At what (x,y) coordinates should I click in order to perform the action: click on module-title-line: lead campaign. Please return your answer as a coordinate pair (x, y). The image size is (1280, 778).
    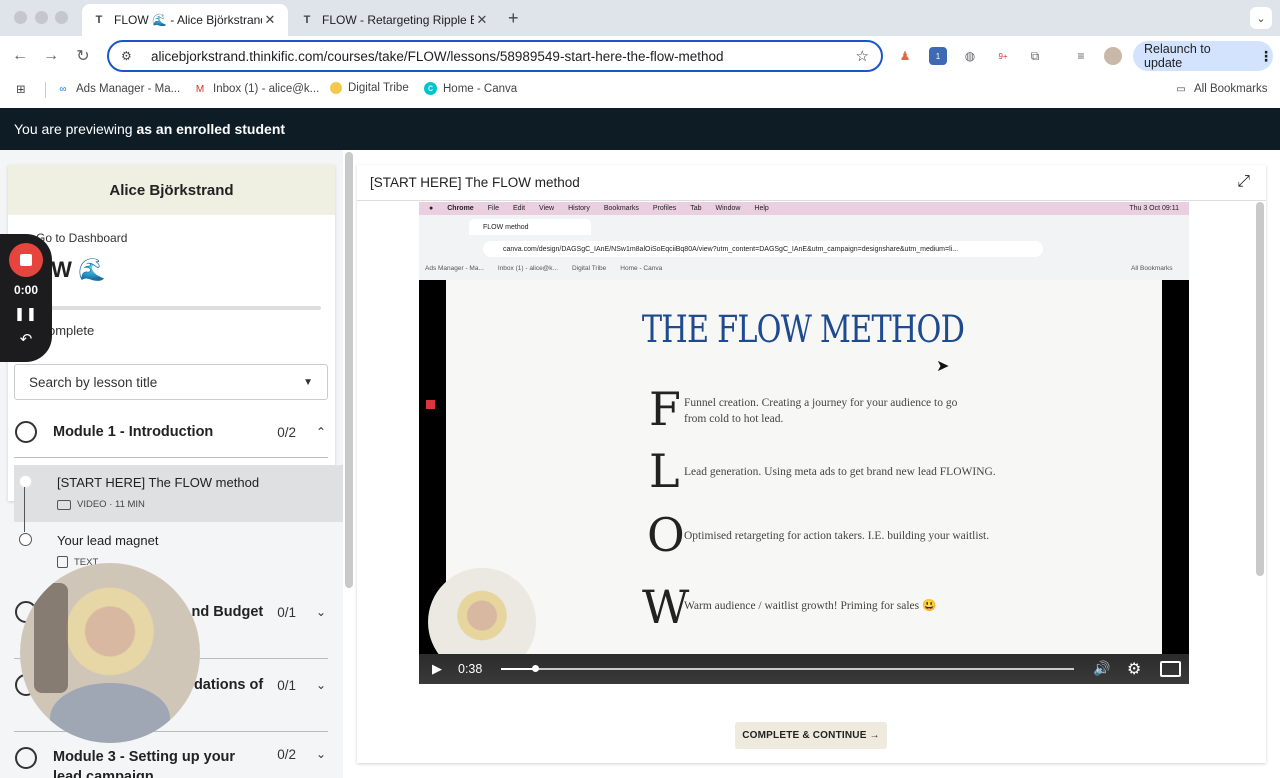
    Looking at the image, I should click on (103, 773).